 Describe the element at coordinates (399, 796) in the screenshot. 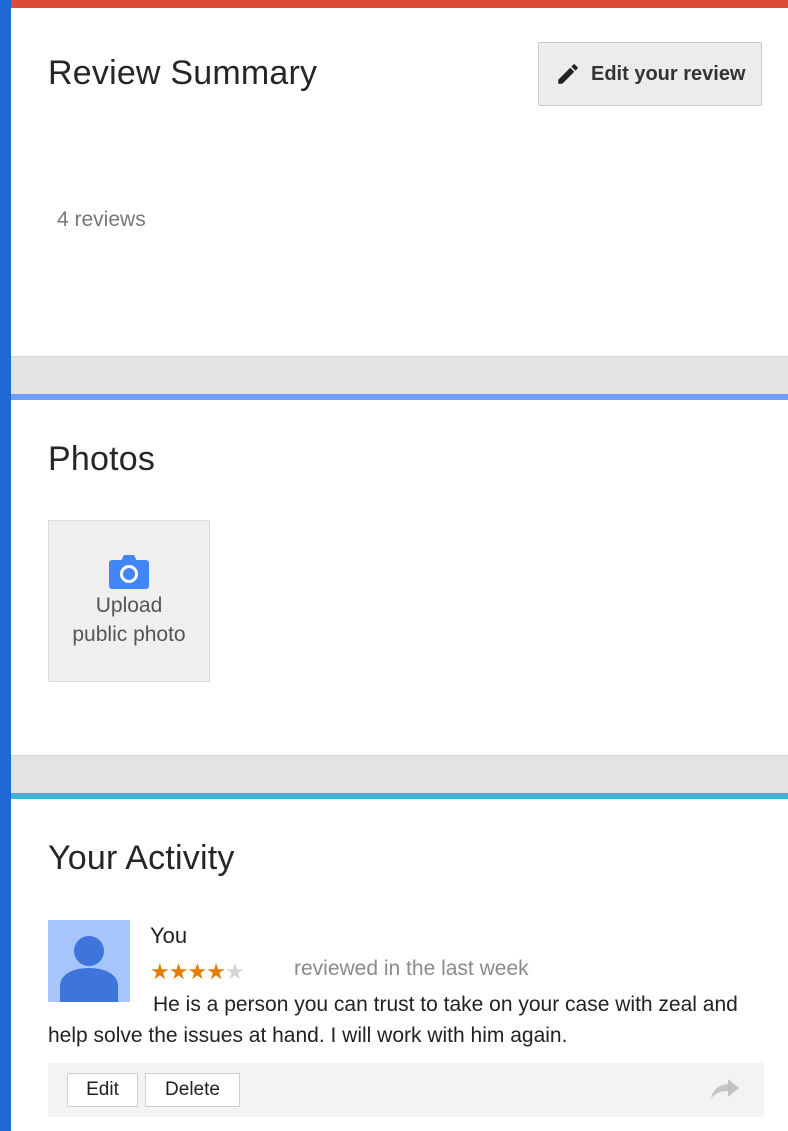

I see `activity-accent-bar` at that location.